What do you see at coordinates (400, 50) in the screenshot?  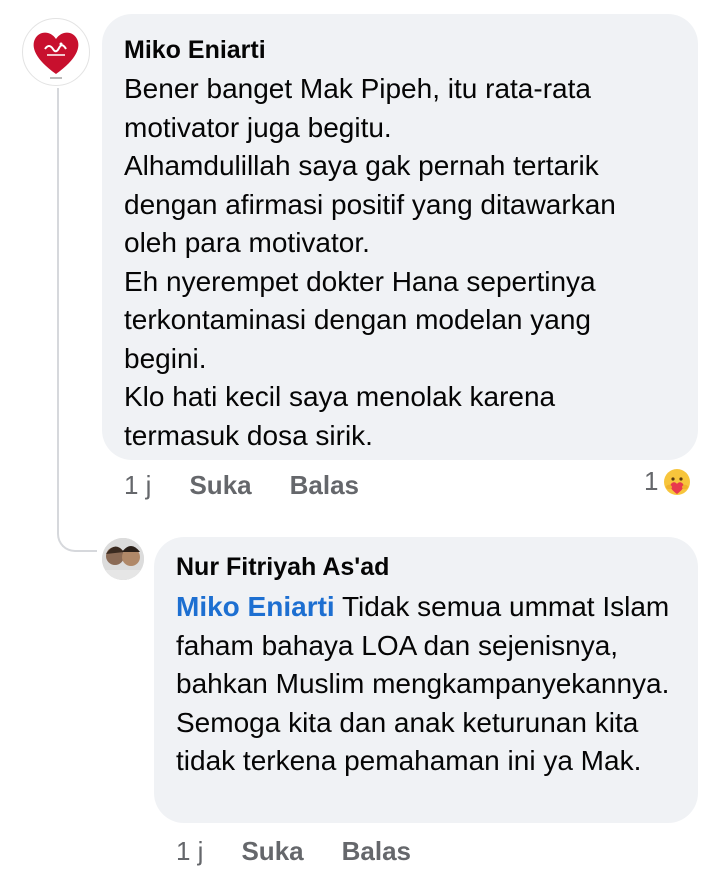 I see `comment-author: Miko Eniarti` at bounding box center [400, 50].